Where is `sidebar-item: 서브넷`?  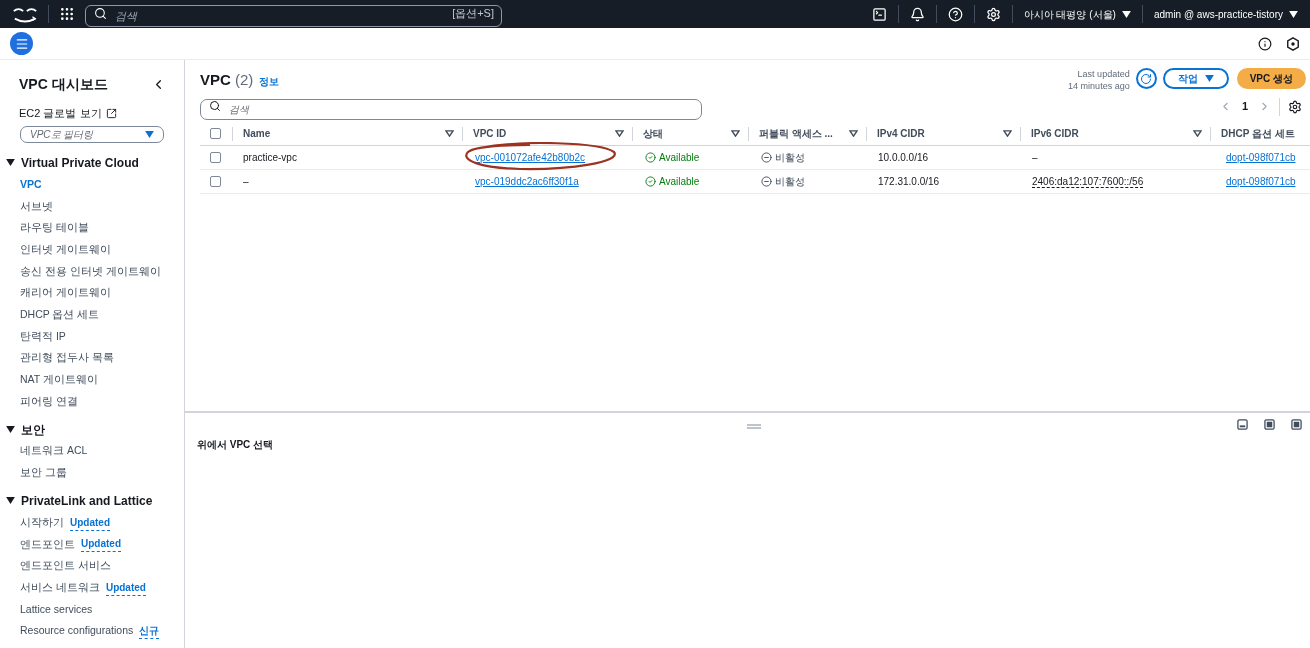
sidebar-item: 서브넷 is located at coordinates (36, 206).